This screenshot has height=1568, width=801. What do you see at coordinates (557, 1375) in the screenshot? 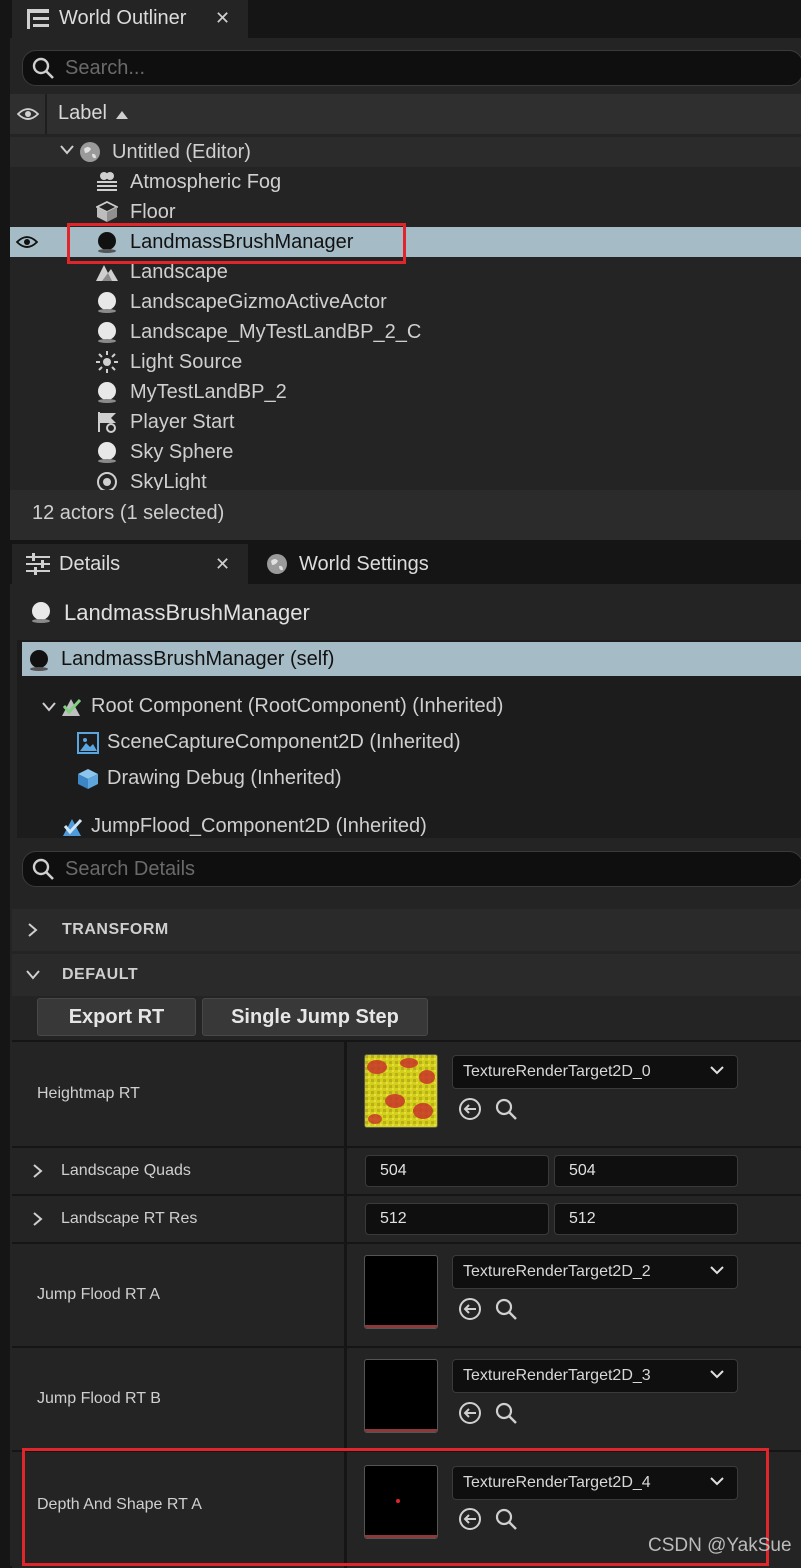
I see `jump-flood-rt-b-value: TextureRenderTarget2D_3` at bounding box center [557, 1375].